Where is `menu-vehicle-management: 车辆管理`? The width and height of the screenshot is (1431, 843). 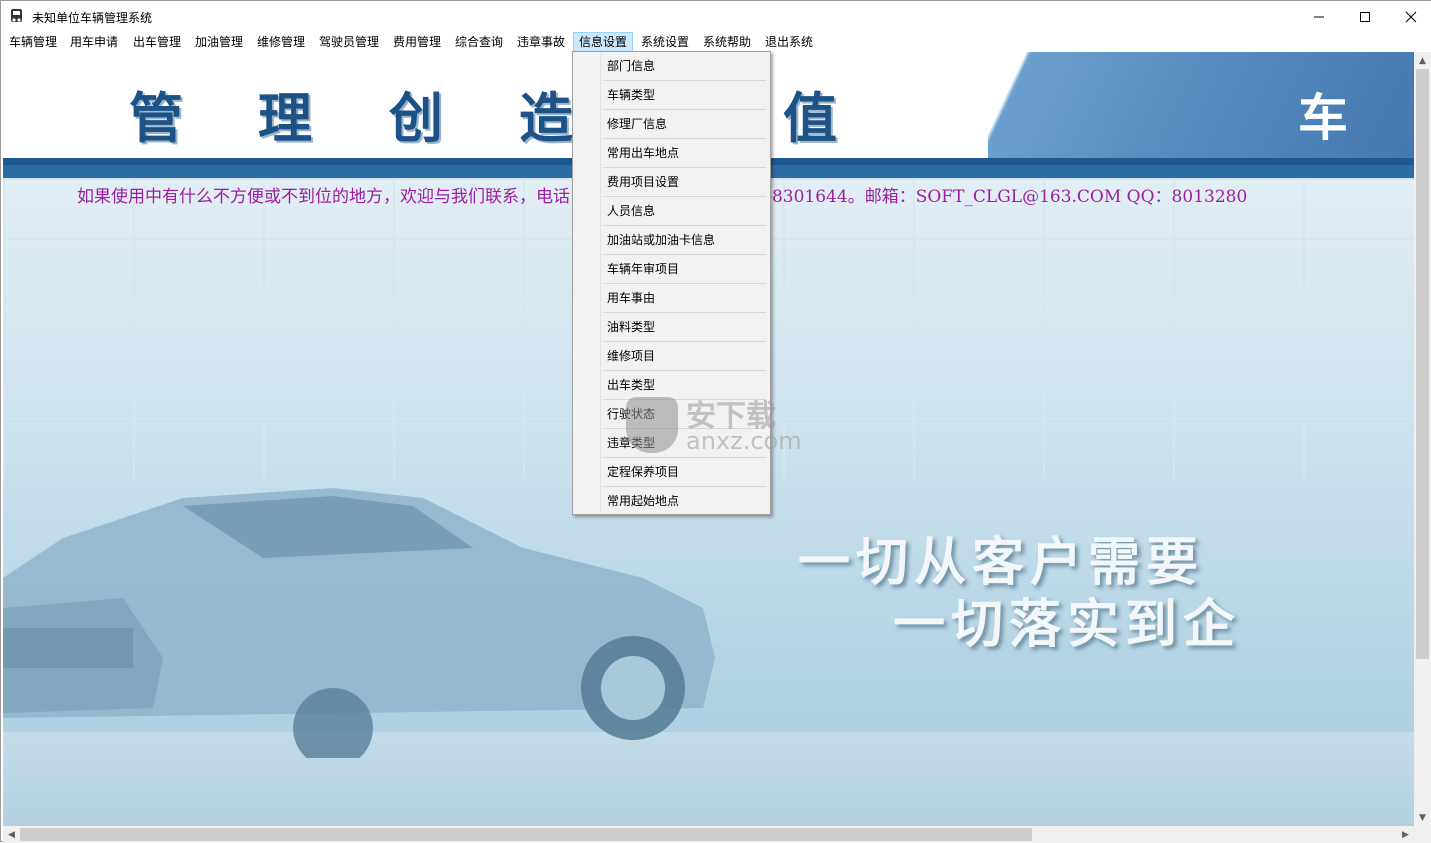
menu-vehicle-management: 车辆管理 is located at coordinates (33, 42).